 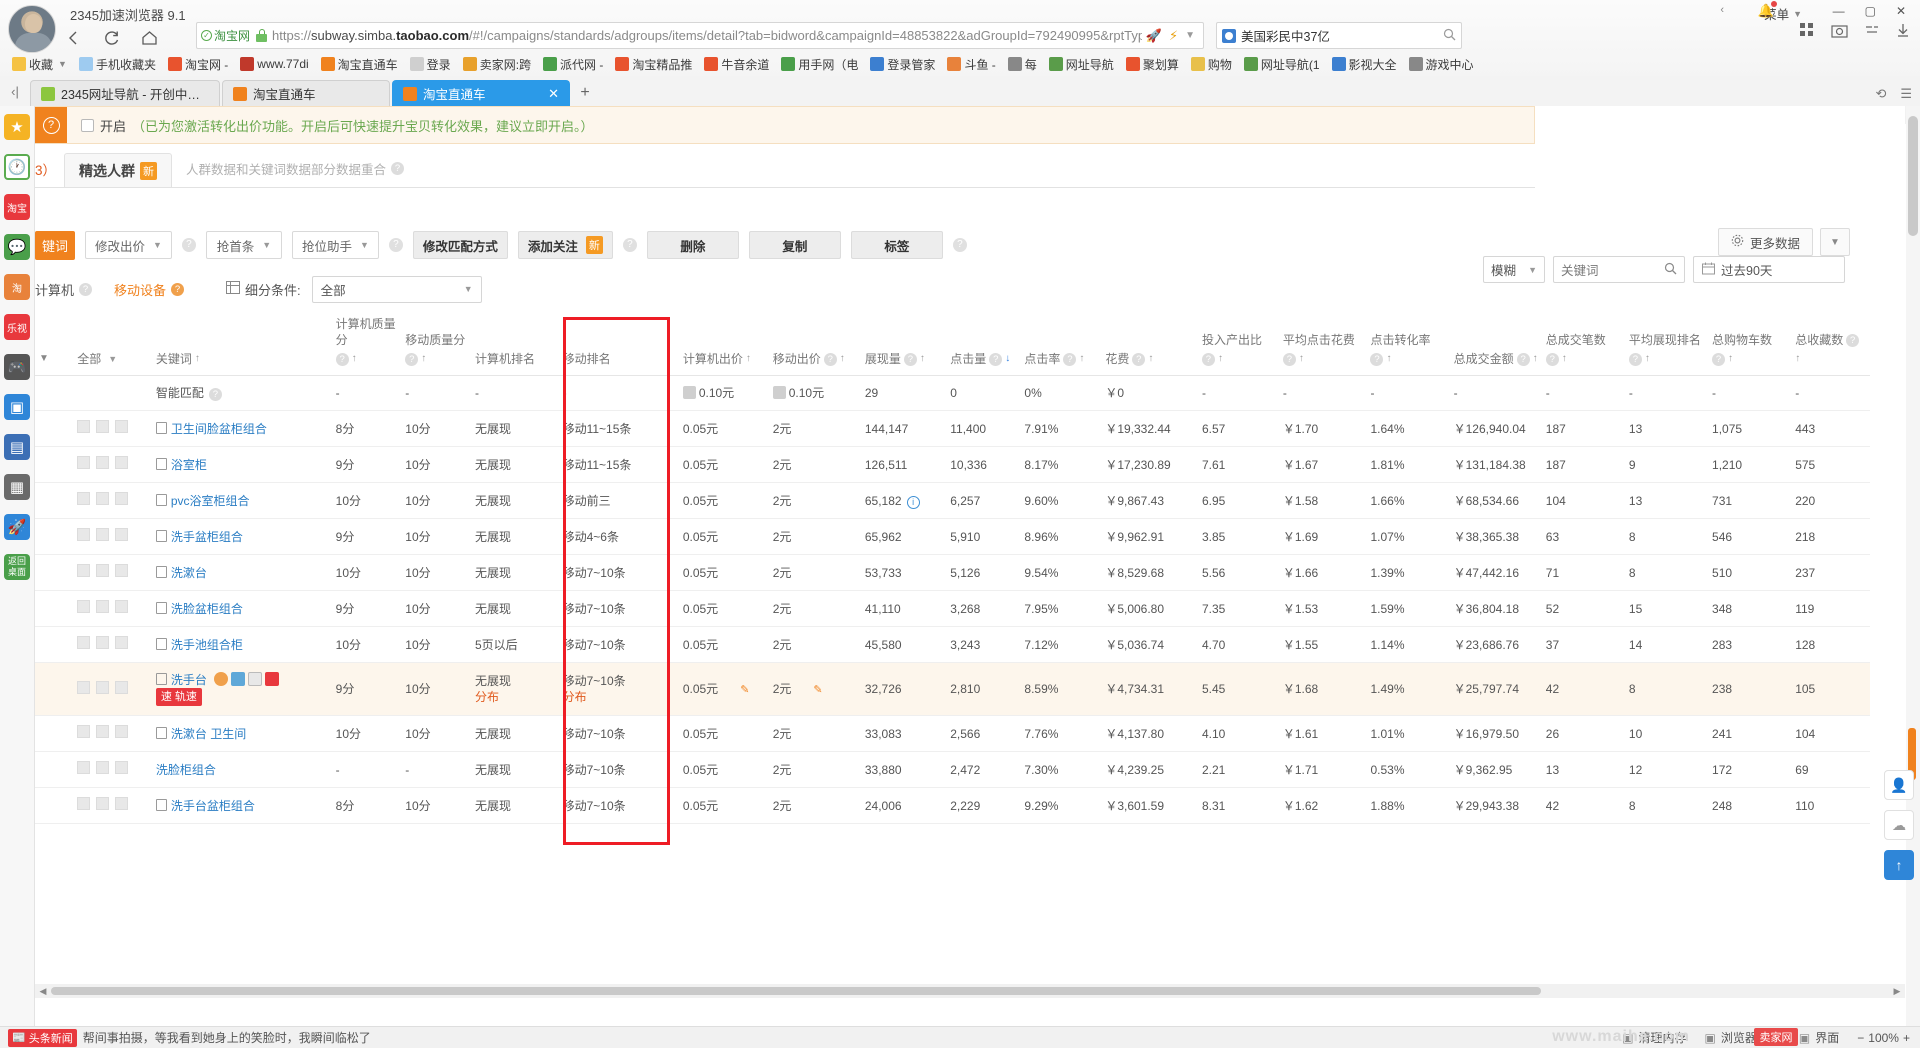 What do you see at coordinates (1081, 64) in the screenshot?
I see `bookmark-item: 网址导航` at bounding box center [1081, 64].